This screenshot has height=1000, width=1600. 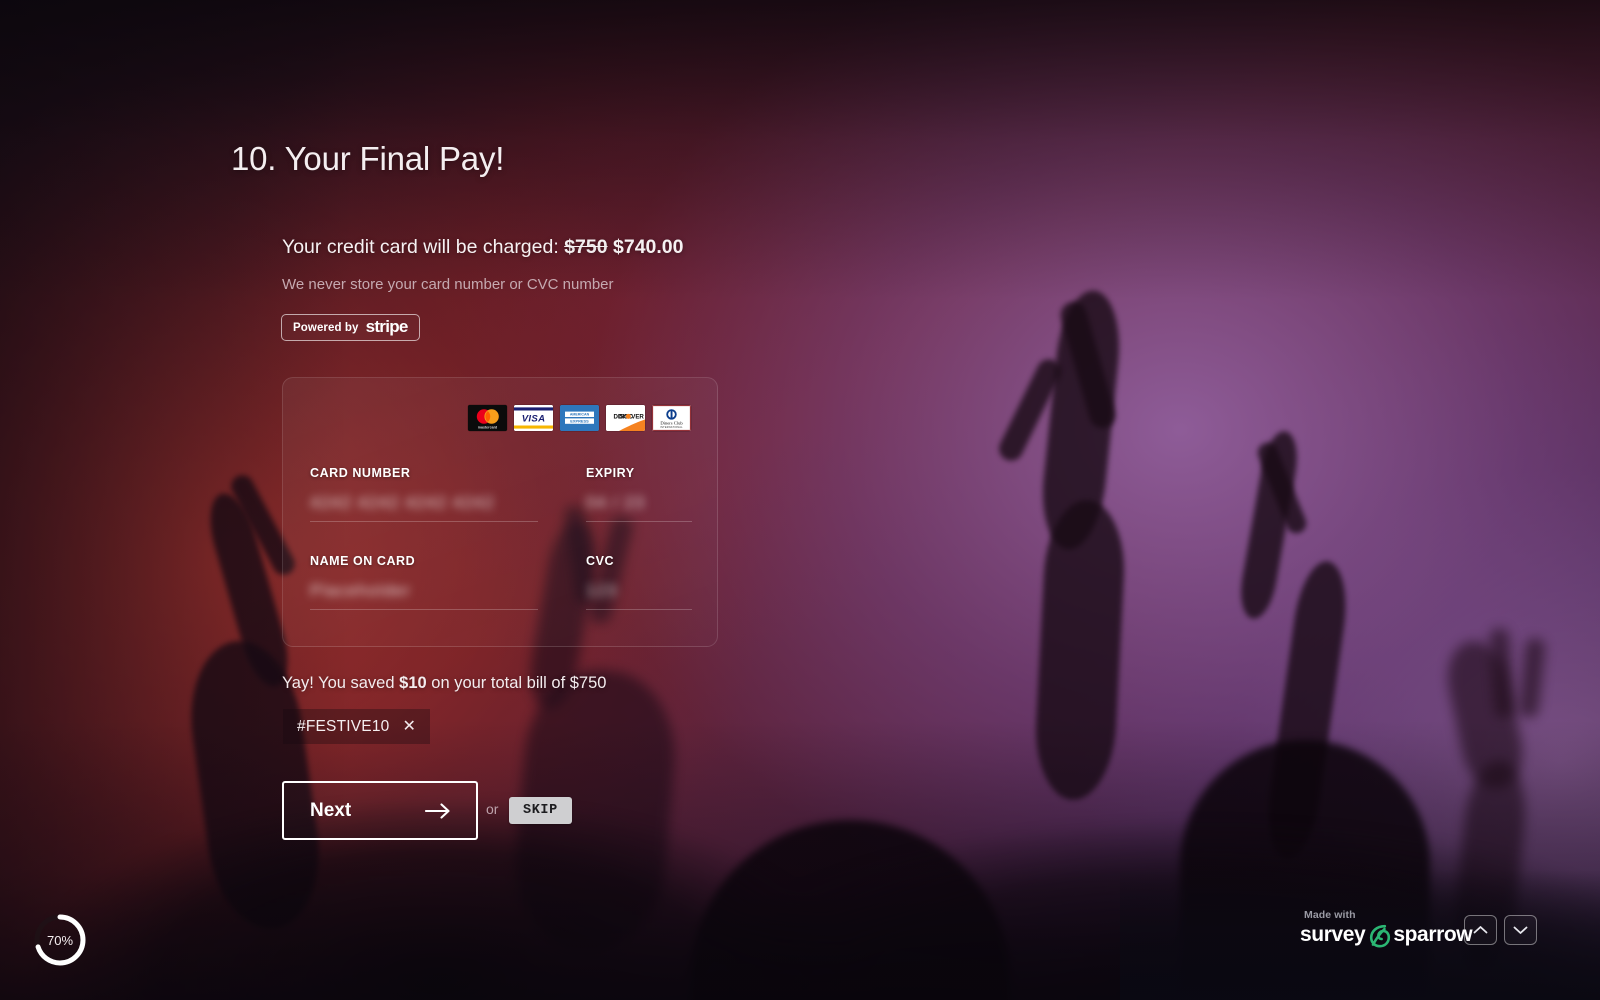 I want to click on progress-percent-label: 70%, so click(x=60, y=940).